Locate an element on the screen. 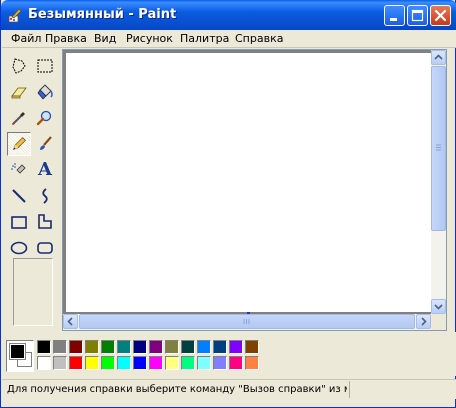  tool-pencil is located at coordinates (19, 144).